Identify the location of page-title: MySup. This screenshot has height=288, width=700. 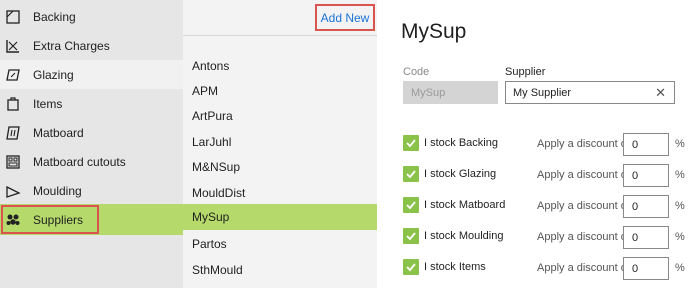
(434, 31).